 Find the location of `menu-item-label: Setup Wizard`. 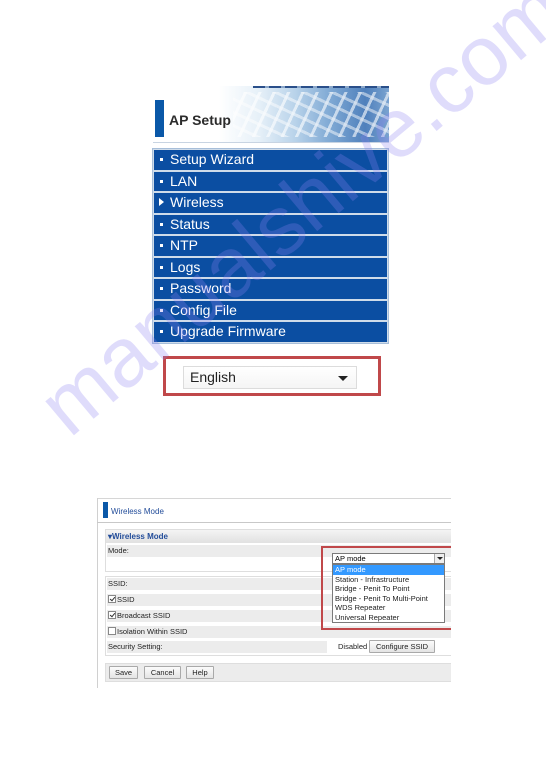

menu-item-label: Setup Wizard is located at coordinates (212, 159).